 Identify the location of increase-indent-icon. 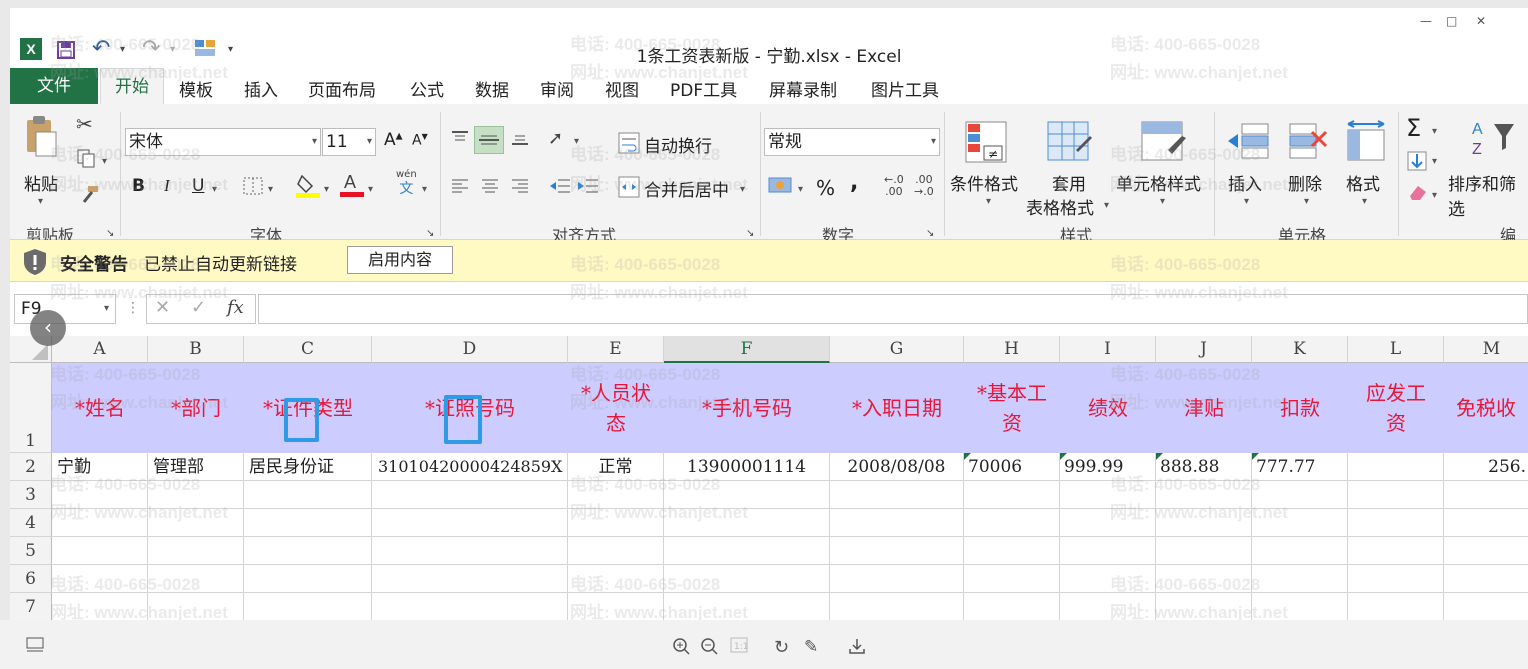
(588, 188).